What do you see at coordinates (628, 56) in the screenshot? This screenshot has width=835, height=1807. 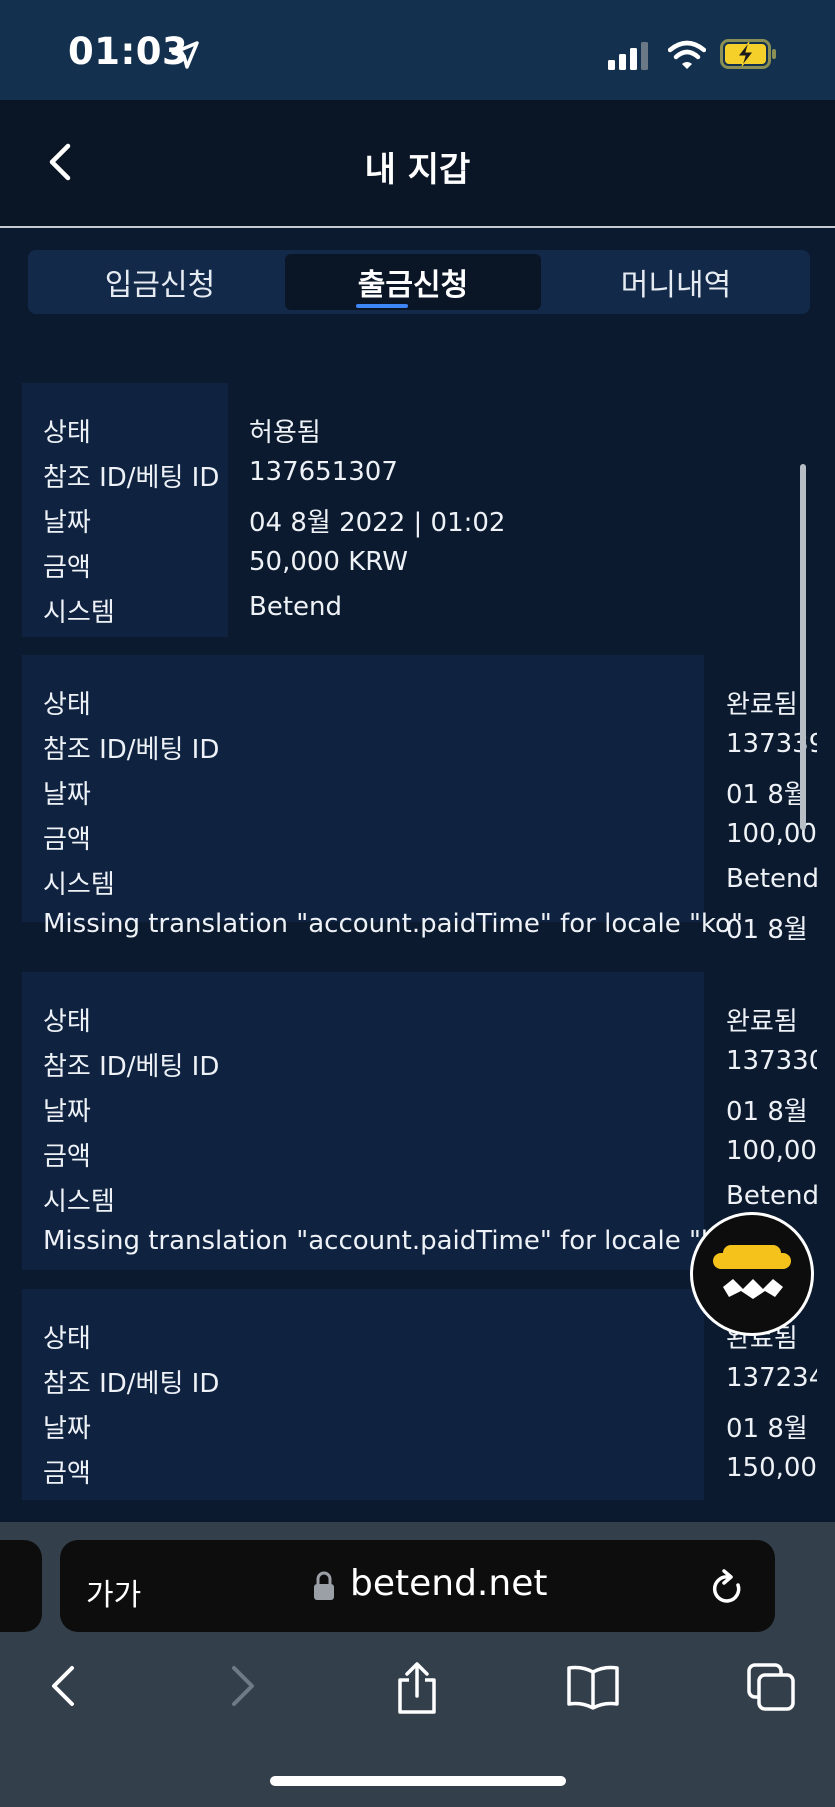 I see `cellular-signal-icon` at bounding box center [628, 56].